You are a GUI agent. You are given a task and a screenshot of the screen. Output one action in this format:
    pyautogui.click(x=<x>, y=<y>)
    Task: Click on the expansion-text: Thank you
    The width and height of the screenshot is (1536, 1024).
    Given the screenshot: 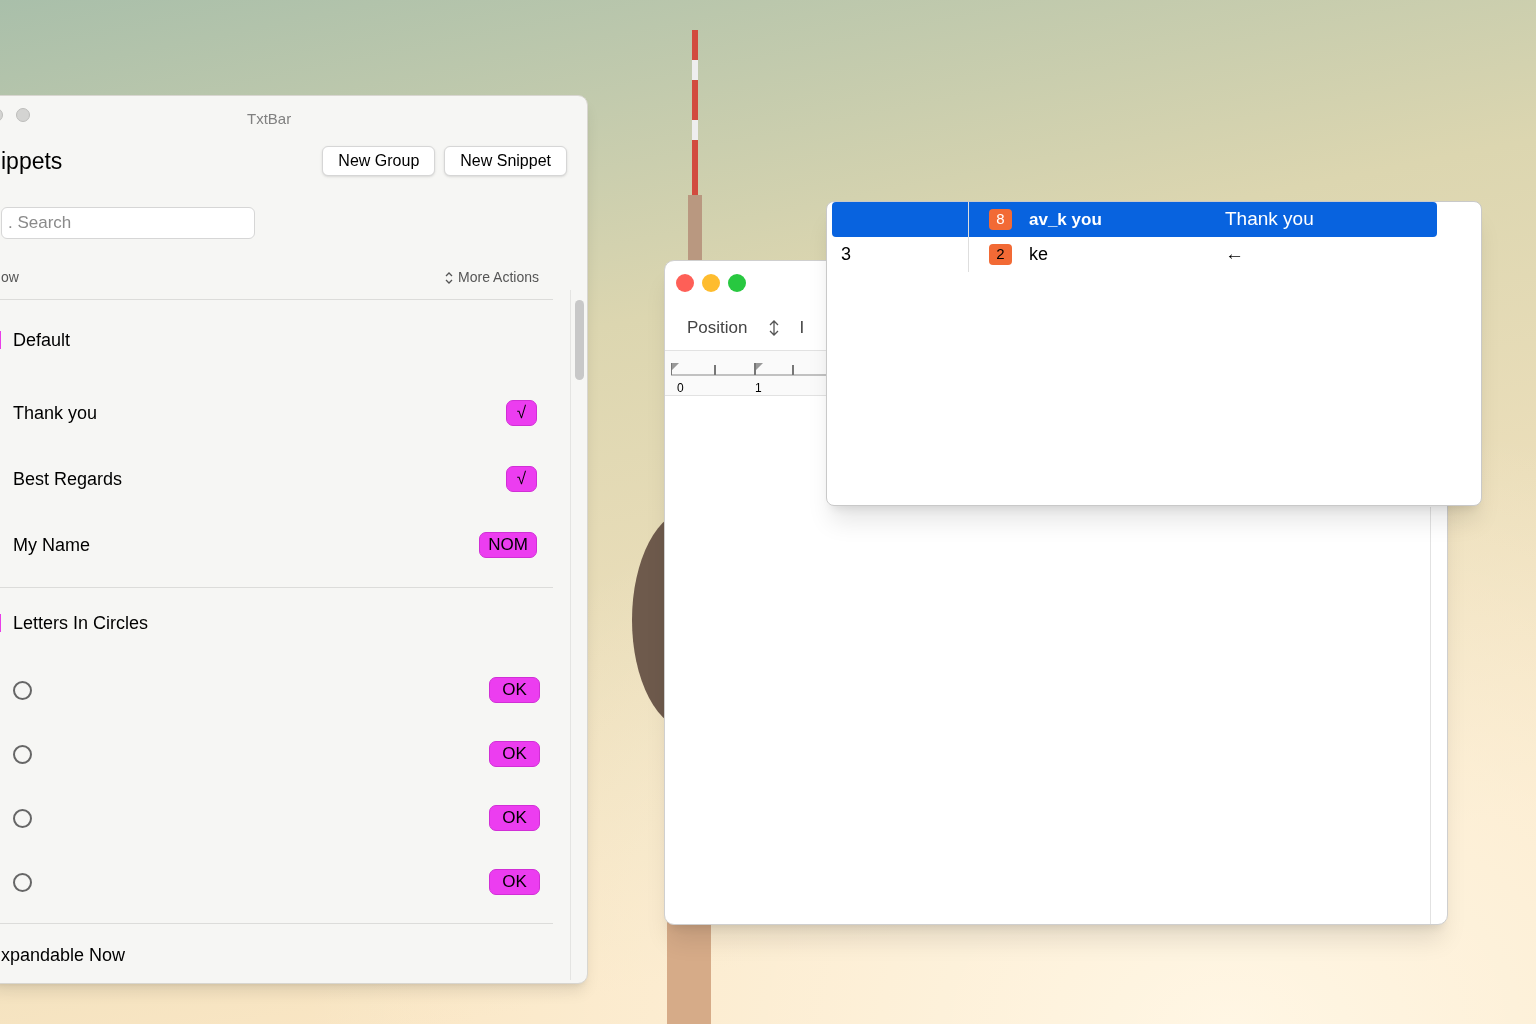 What is the action you would take?
    pyautogui.click(x=1269, y=219)
    